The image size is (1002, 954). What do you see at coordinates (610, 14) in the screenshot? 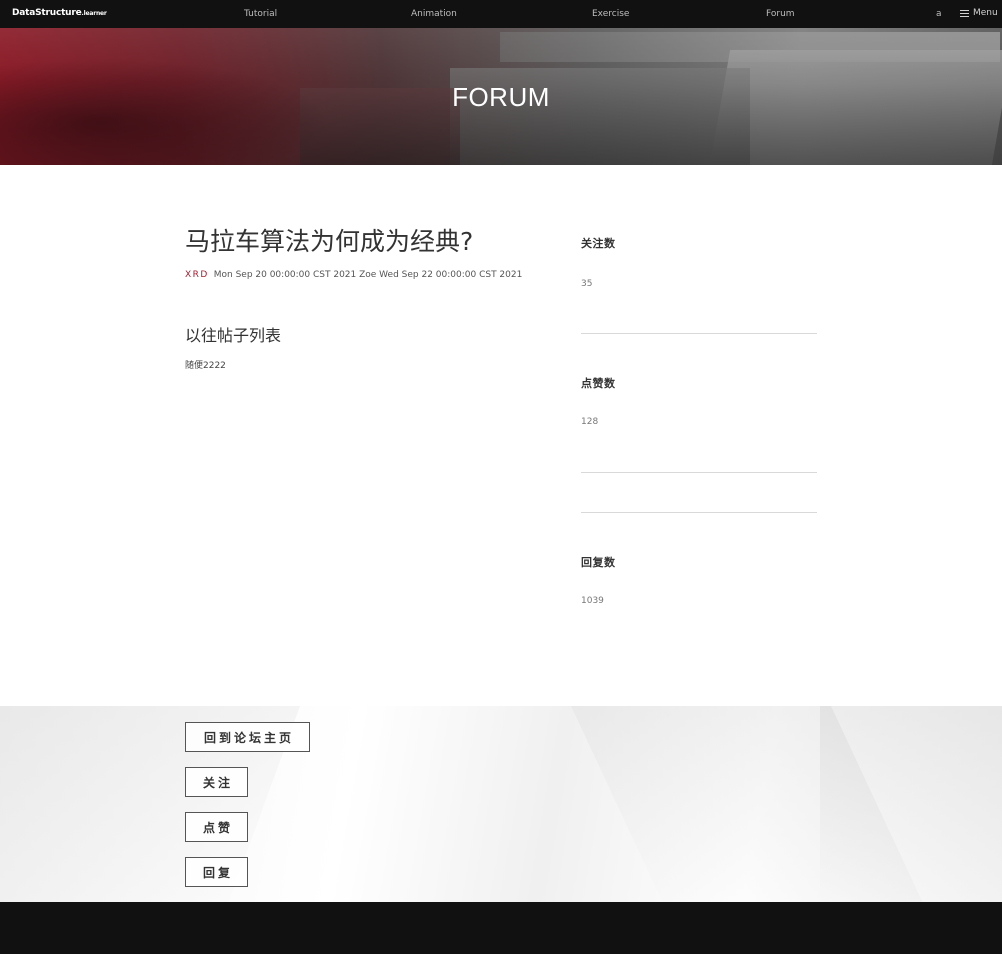
I see `nav-link-exercise: Exercise` at bounding box center [610, 14].